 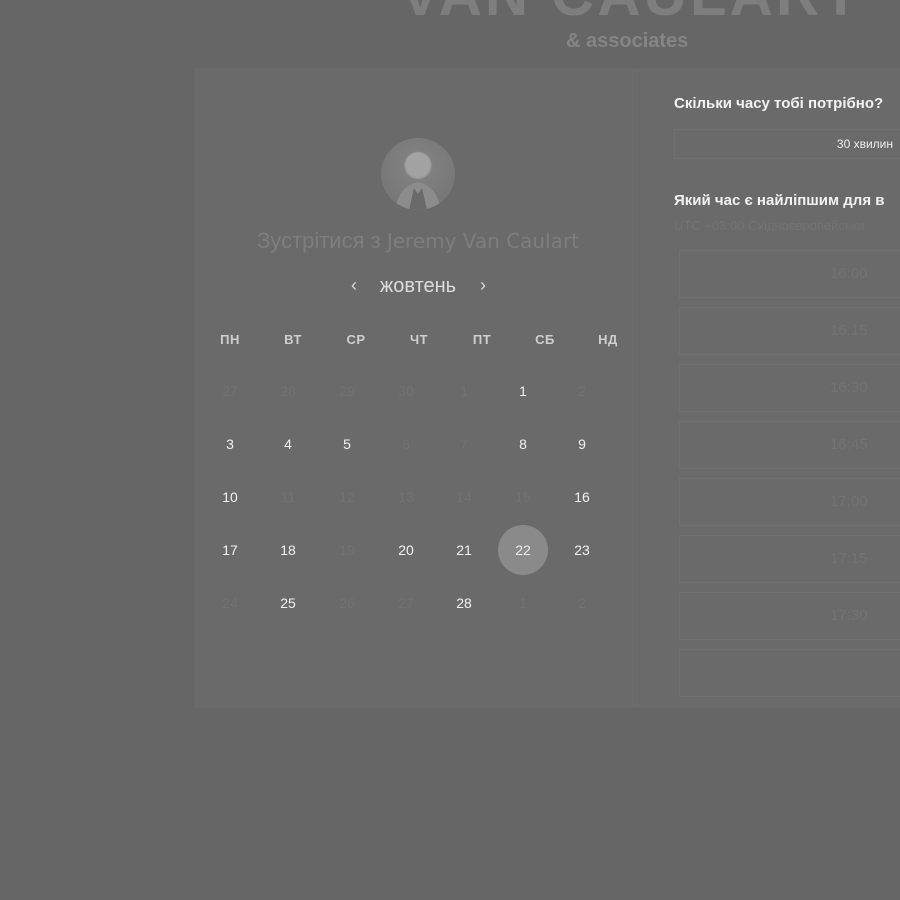 I want to click on time-slot-label: 17:30, so click(x=849, y=615).